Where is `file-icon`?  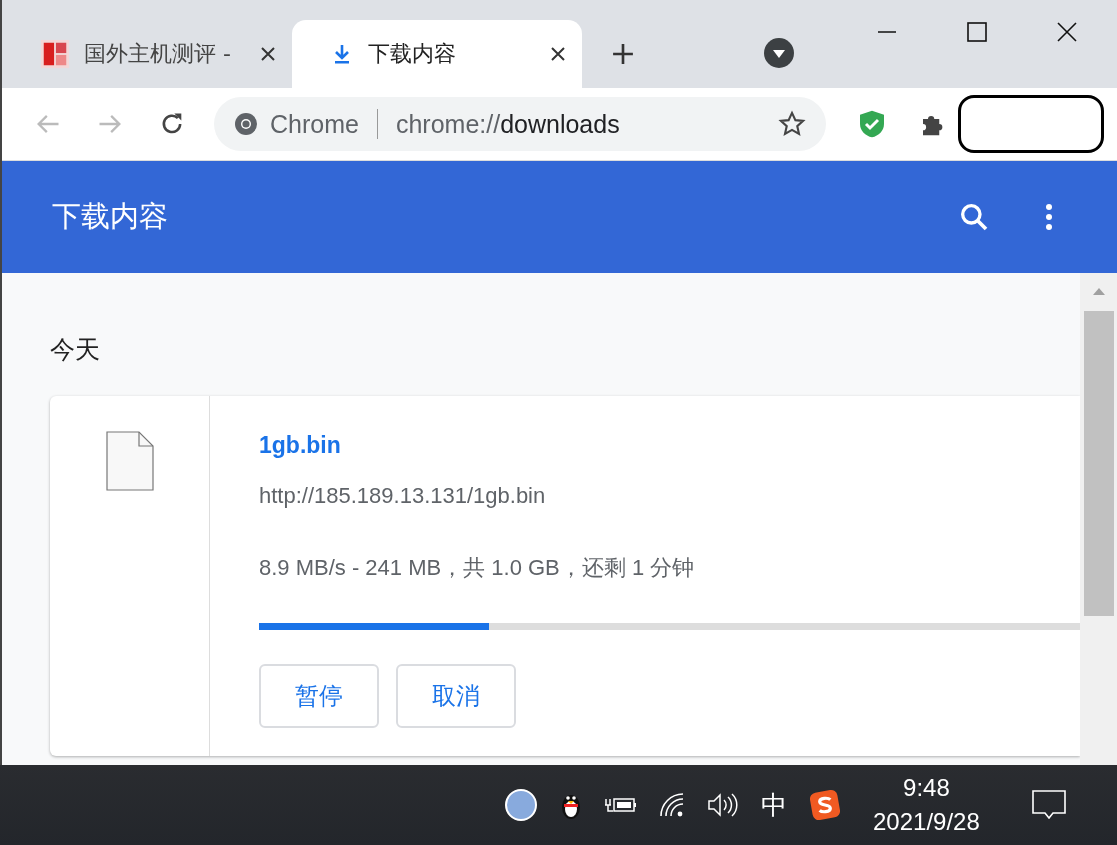 file-icon is located at coordinates (129, 461).